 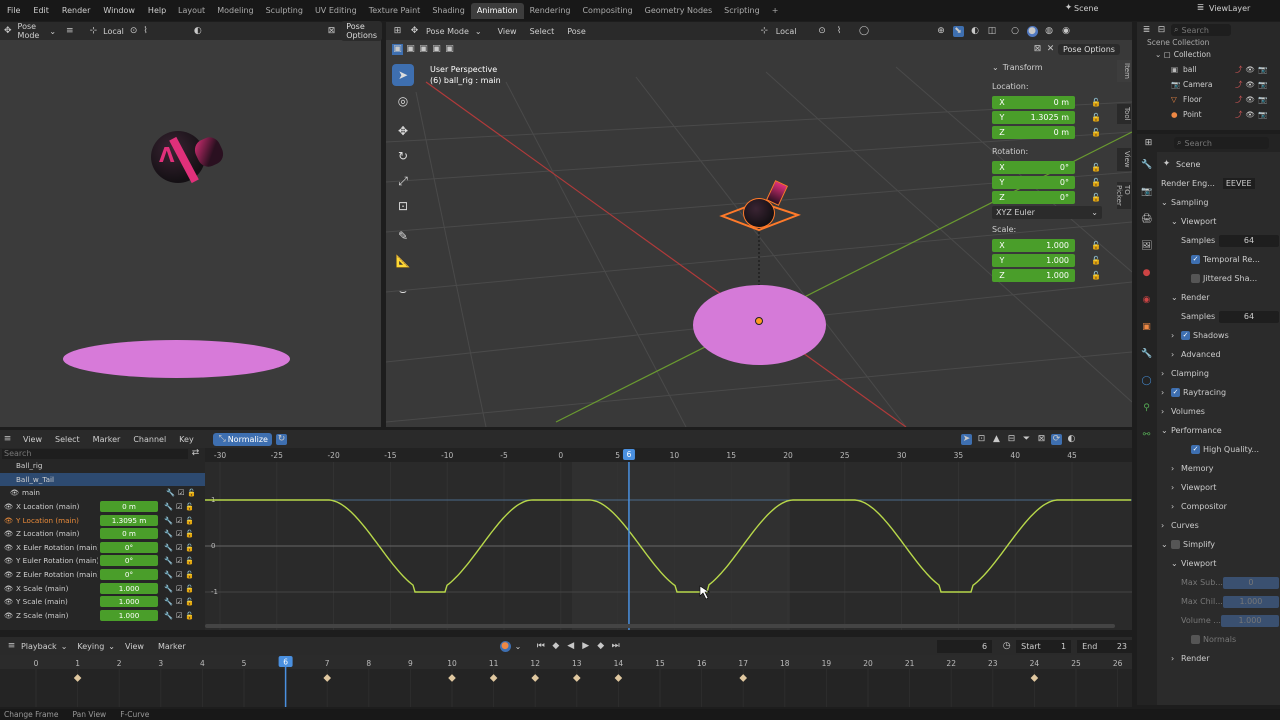 I want to click on editor-type-icon: ⊞, so click(x=397, y=31).